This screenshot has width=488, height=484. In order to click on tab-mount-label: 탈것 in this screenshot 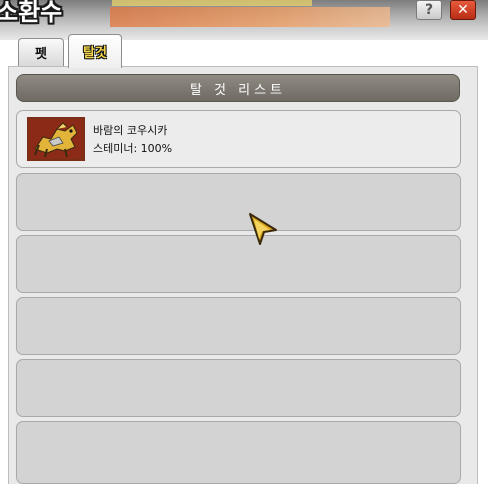, I will do `click(95, 53)`.